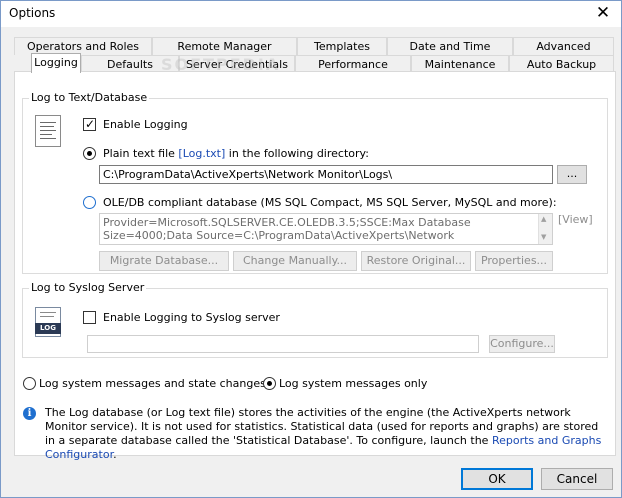 This screenshot has height=498, width=622. I want to click on group-title-syslog: Log to Syslog Server, so click(88, 288).